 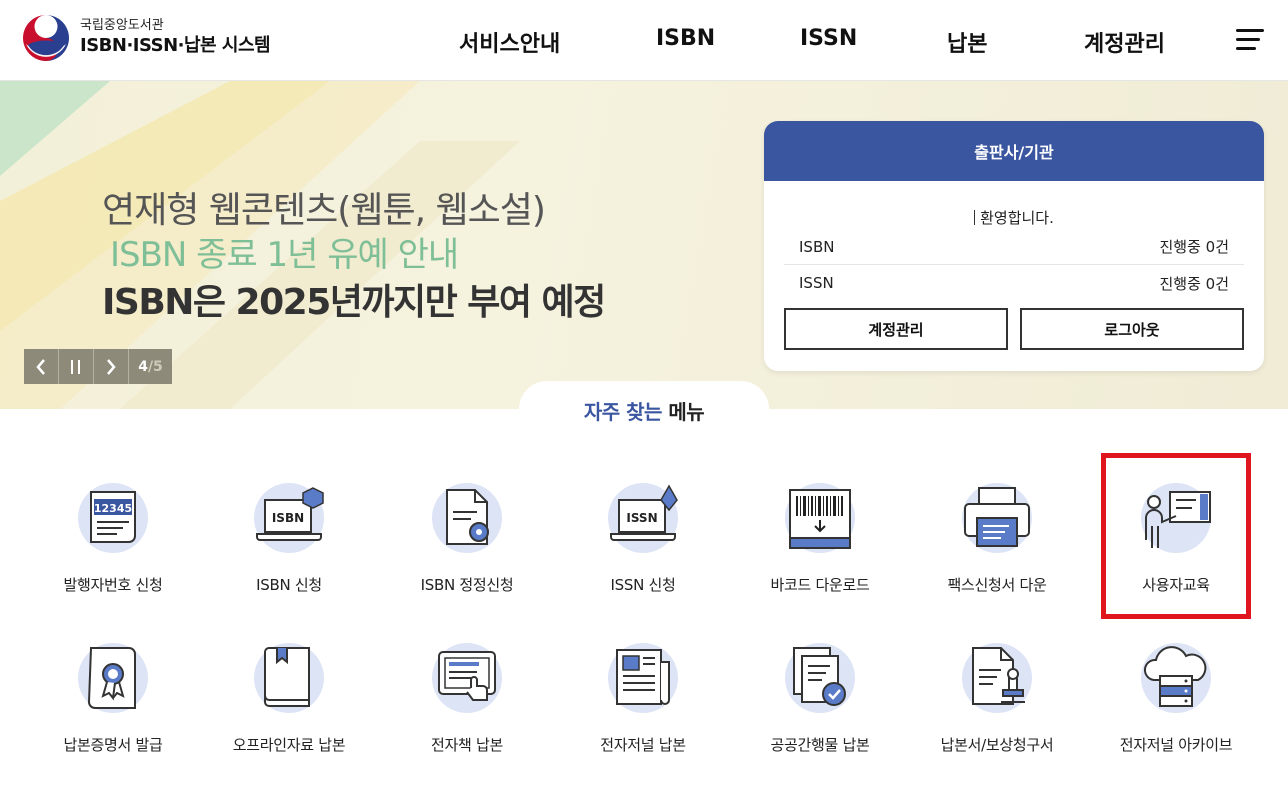 I want to click on menu-ejournal-archive: 전자저널 아카이브, so click(x=1176, y=707).